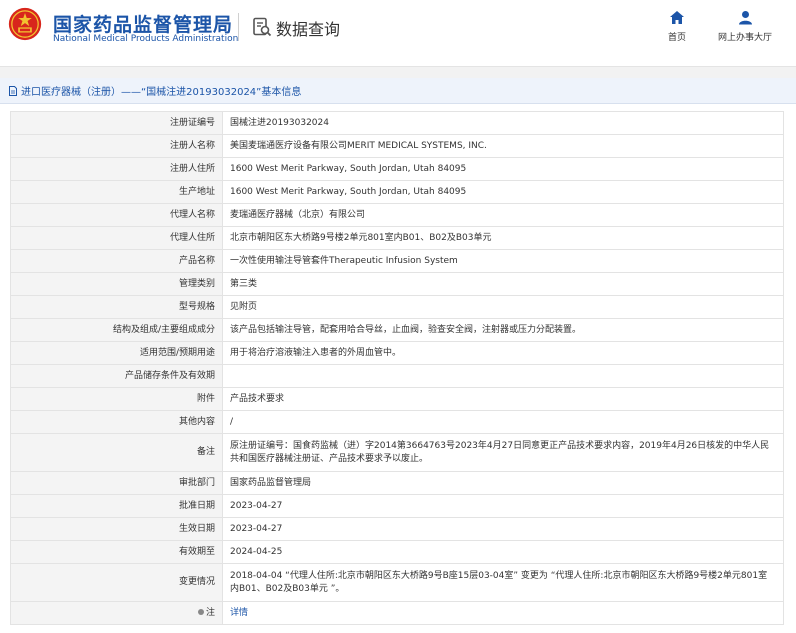  Describe the element at coordinates (116, 422) in the screenshot. I see `field-label: 其他内容` at that location.